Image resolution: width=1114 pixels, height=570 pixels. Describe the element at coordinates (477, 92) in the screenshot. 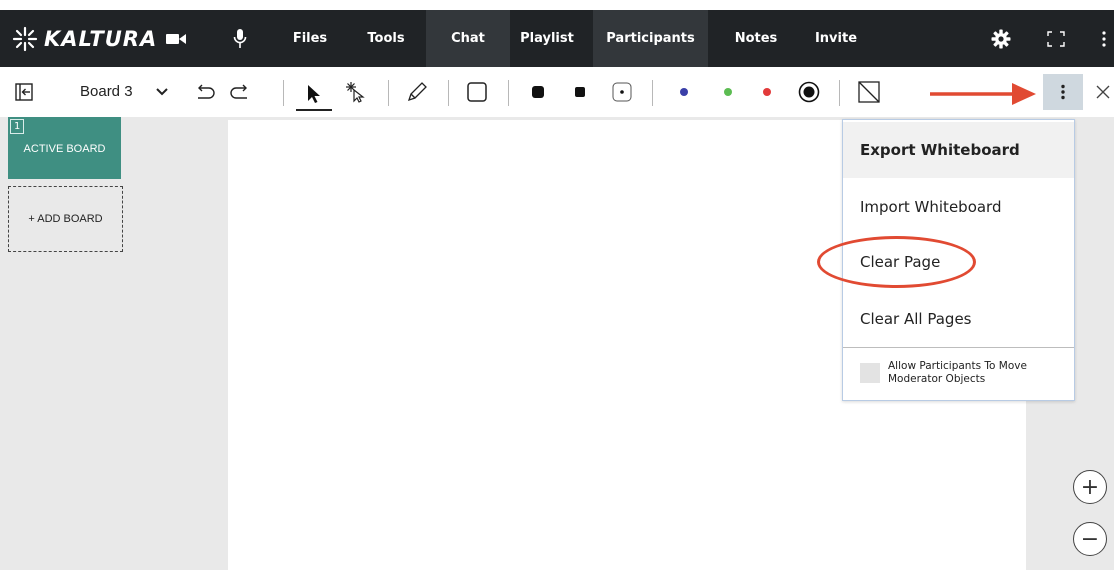

I see `shape-square-icon` at that location.